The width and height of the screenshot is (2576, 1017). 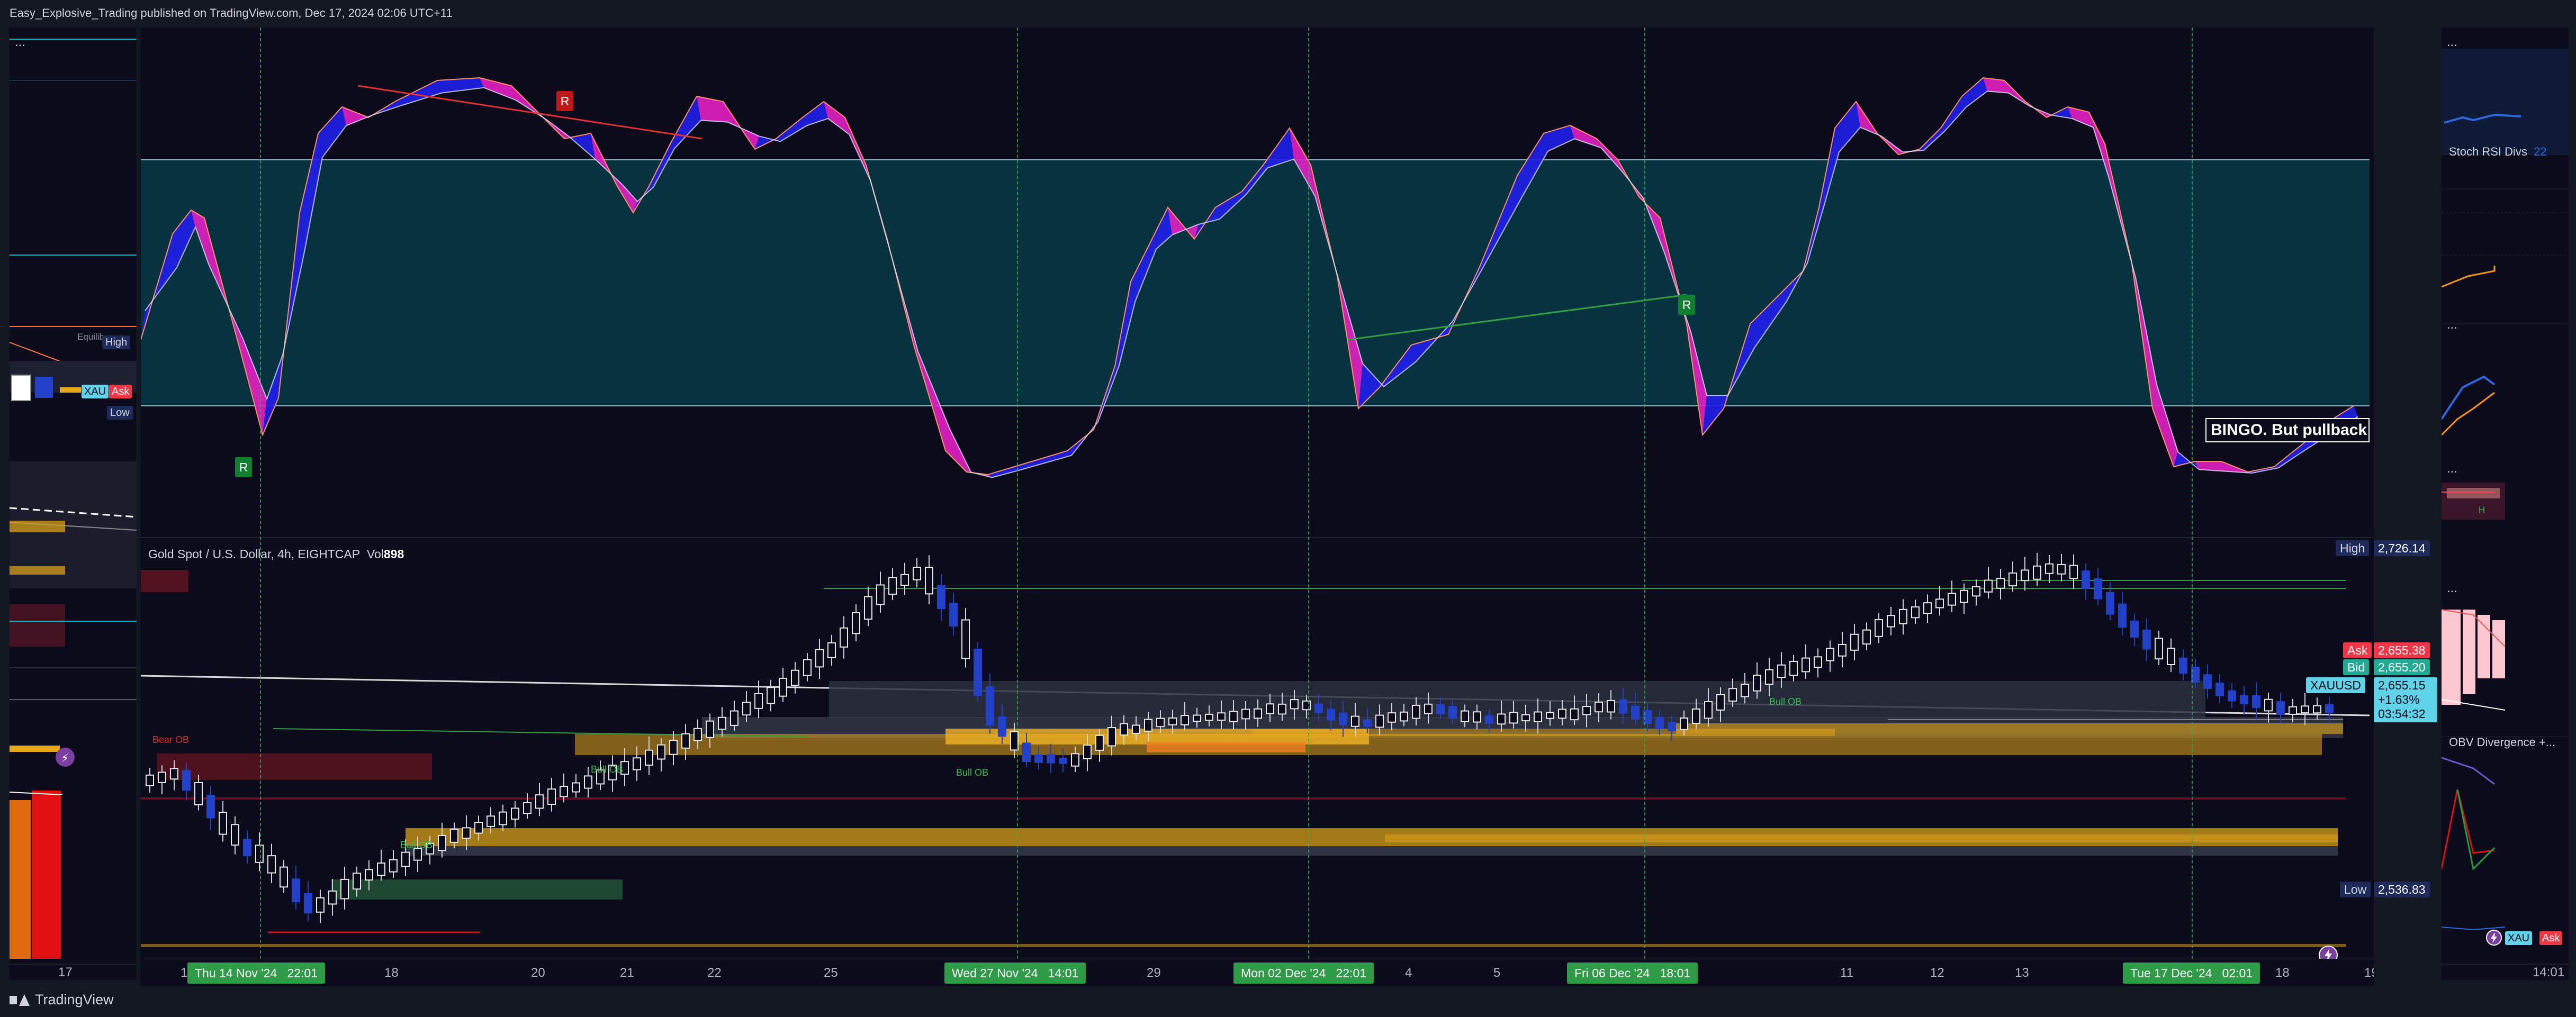 I want to click on time-tick-label: 12, so click(x=1937, y=973).